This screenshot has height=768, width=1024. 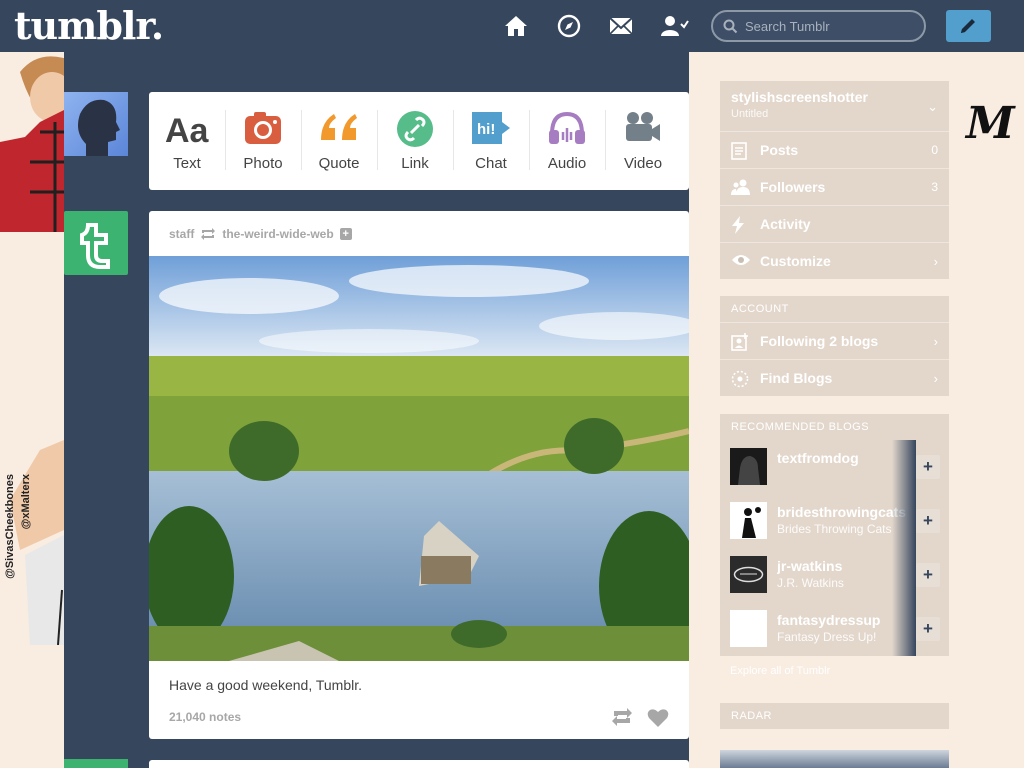 What do you see at coordinates (834, 716) in the screenshot?
I see `radar-section-title: RADAR` at bounding box center [834, 716].